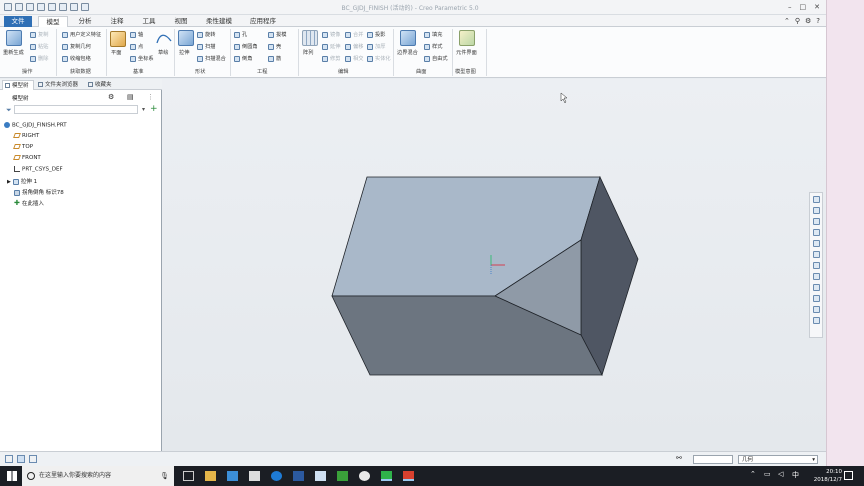 The image size is (864, 486). I want to click on group-model-intent: 模型意图, so click(465, 71).